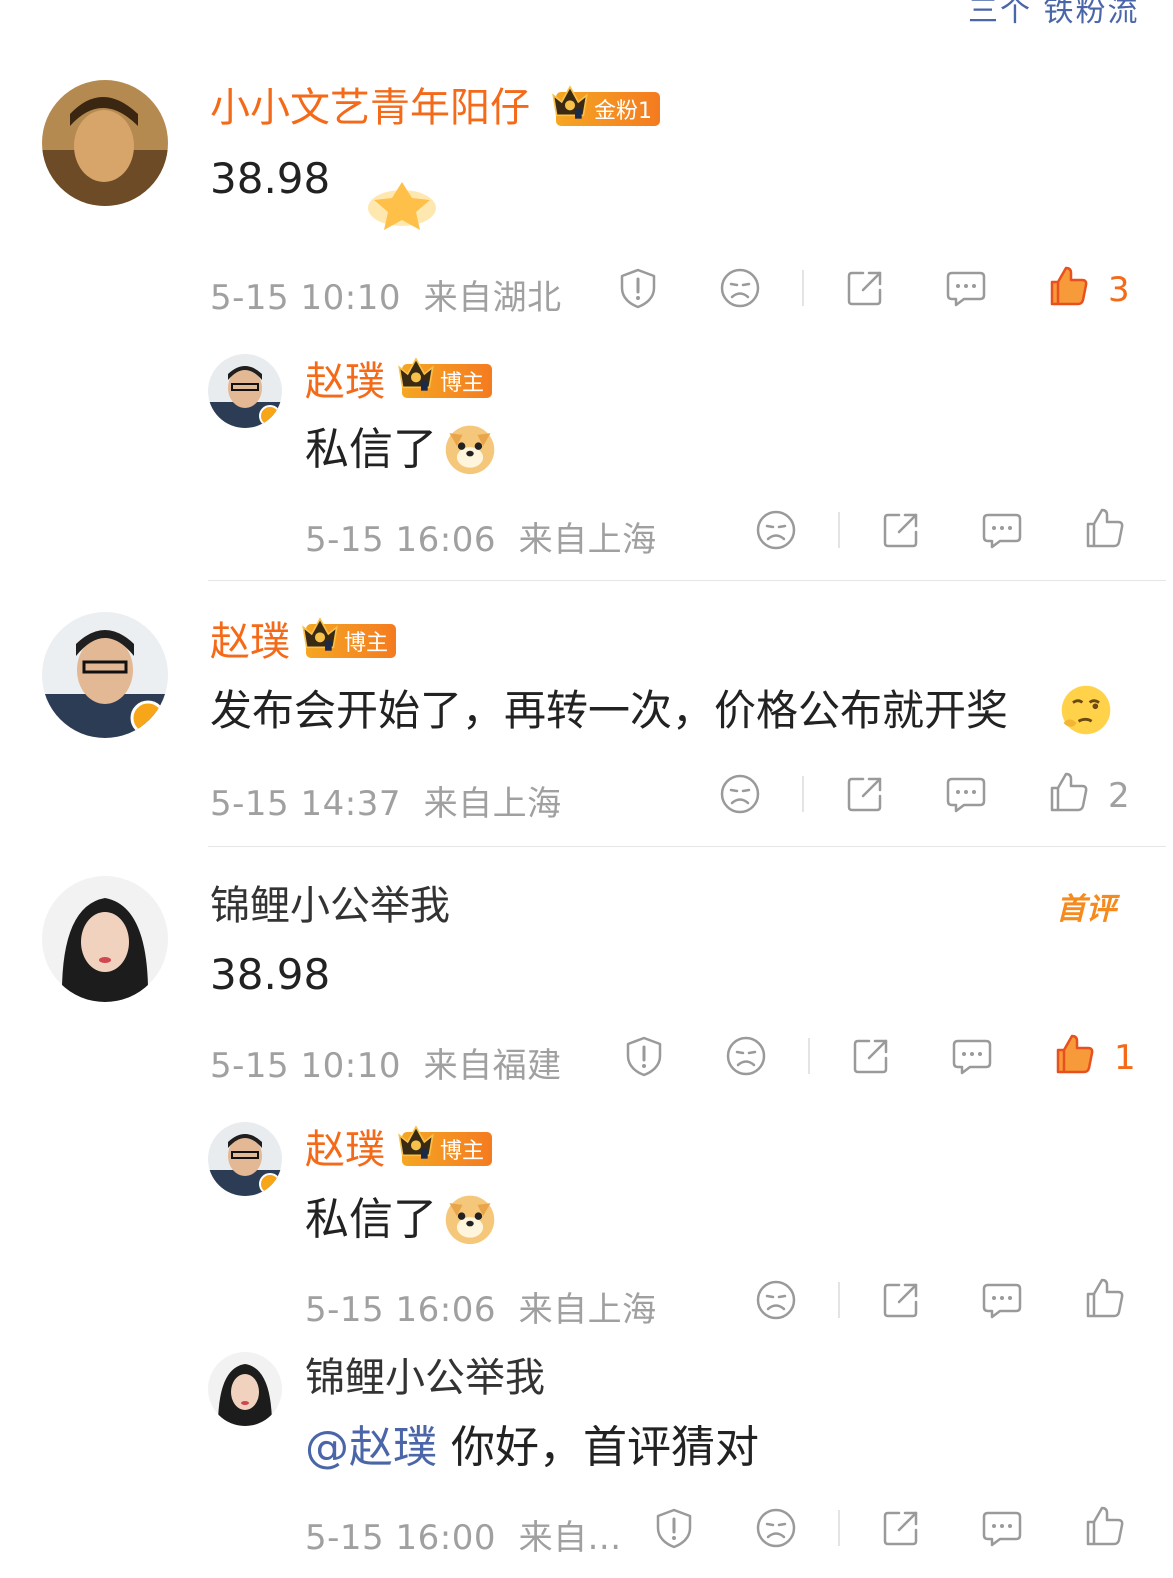 The height and width of the screenshot is (1578, 1173). Describe the element at coordinates (605, 1447) in the screenshot. I see `reply-body: 你好，首评猜对` at that location.